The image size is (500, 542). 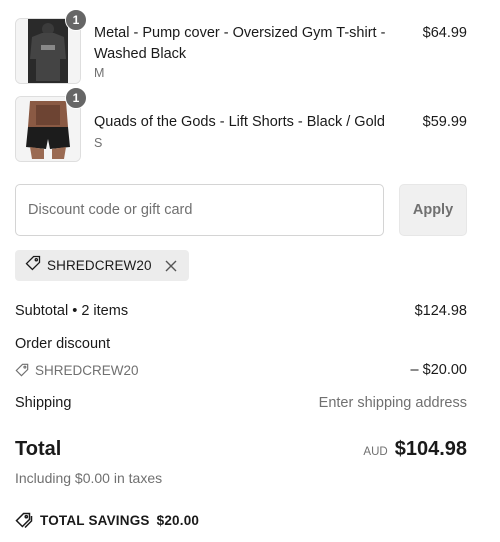 I want to click on order-discount-code: SHREDCREW20, so click(x=77, y=370).